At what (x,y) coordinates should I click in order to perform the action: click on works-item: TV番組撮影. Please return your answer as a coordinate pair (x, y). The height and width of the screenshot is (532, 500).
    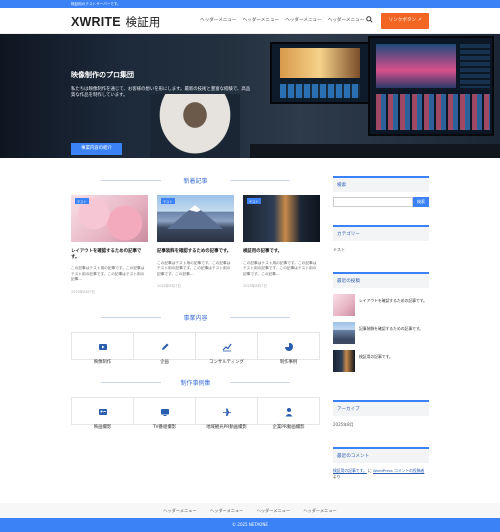
    Looking at the image, I should click on (165, 414).